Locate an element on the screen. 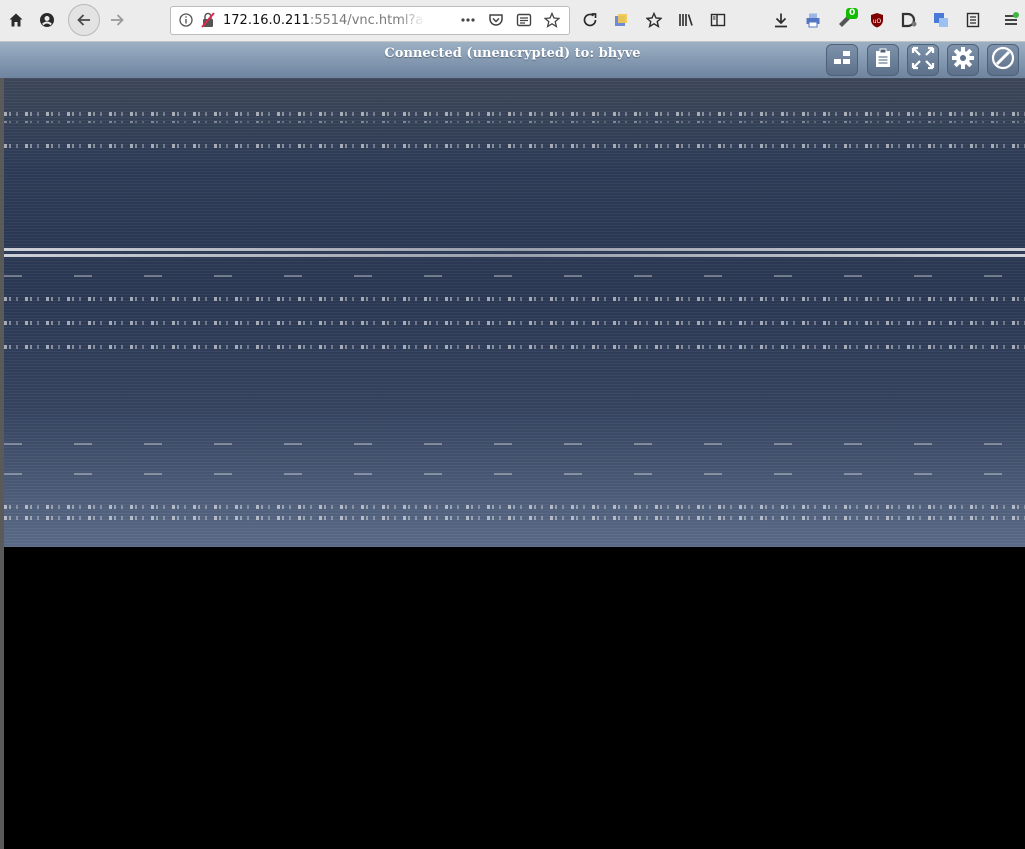  vnc-settings-button is located at coordinates (963, 60).